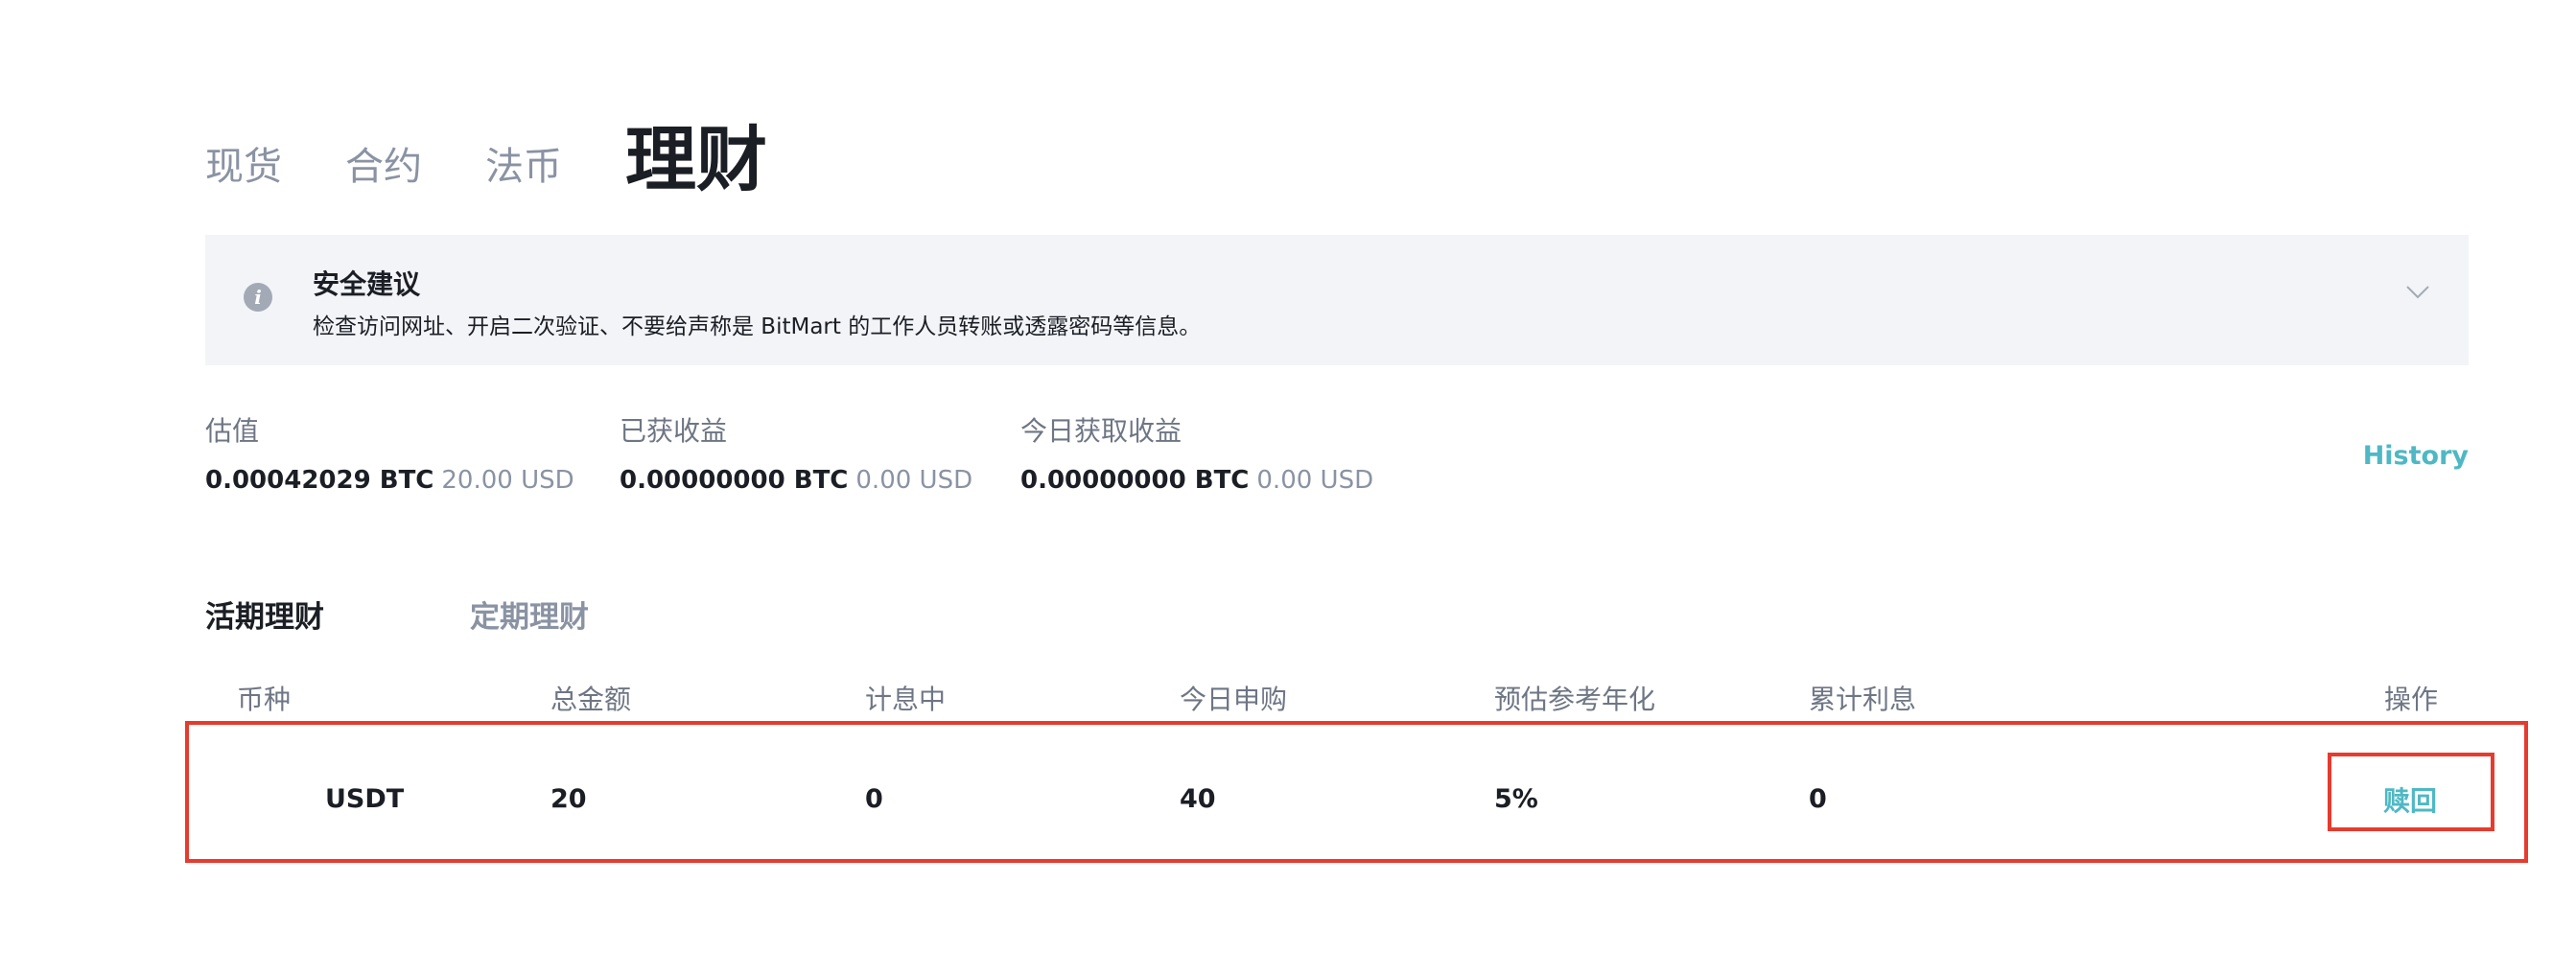 The width and height of the screenshot is (2576, 976). What do you see at coordinates (2417, 291) in the screenshot?
I see `chevron-down-icon` at bounding box center [2417, 291].